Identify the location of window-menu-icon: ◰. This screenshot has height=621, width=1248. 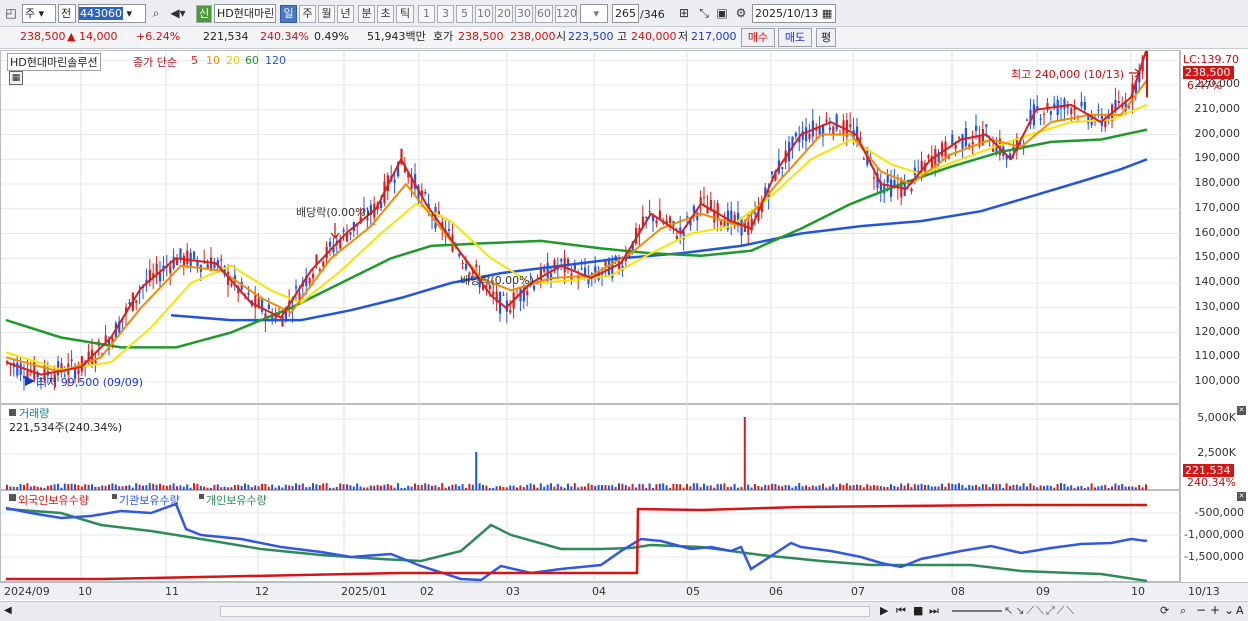
(11, 13).